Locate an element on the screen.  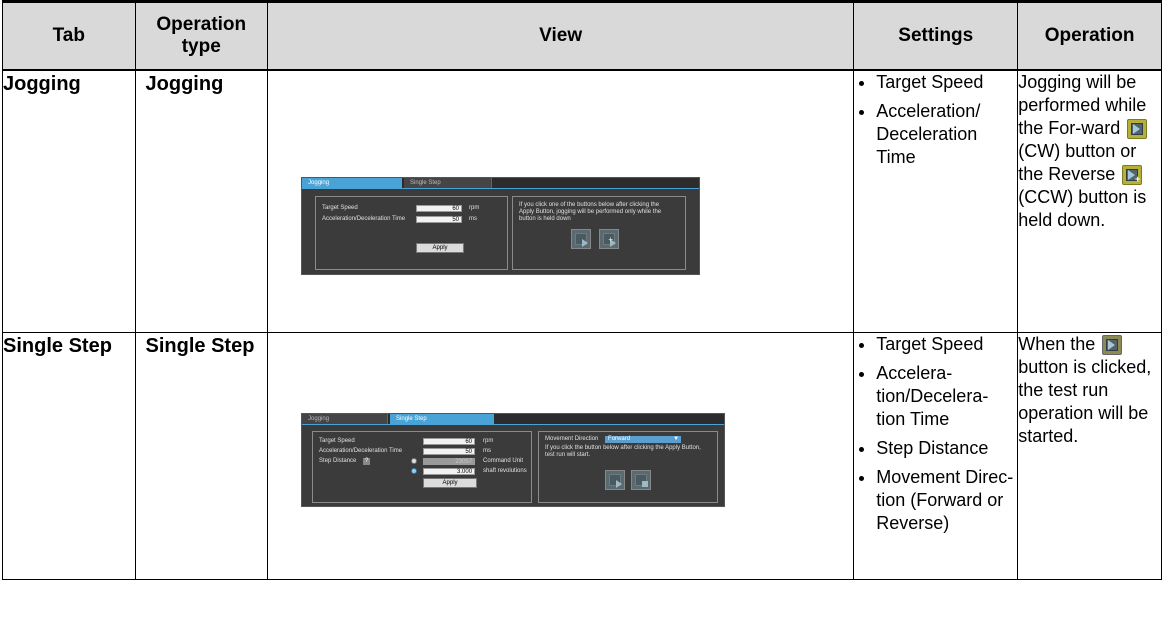
stop-icon is located at coordinates (642, 480).